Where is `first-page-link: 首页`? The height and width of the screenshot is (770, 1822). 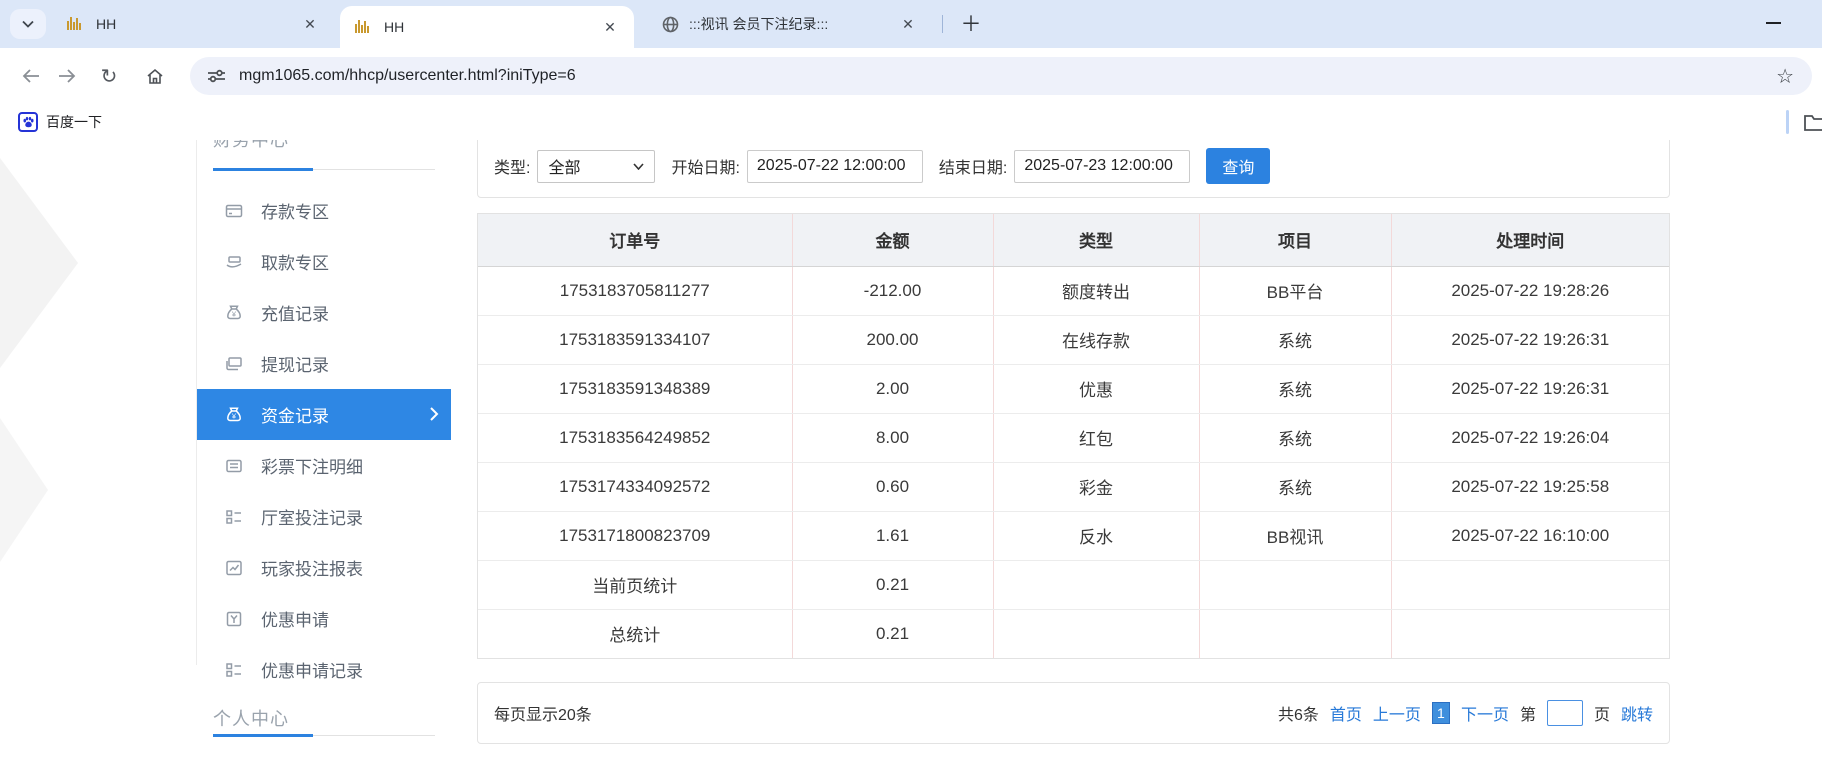 first-page-link: 首页 is located at coordinates (1346, 713).